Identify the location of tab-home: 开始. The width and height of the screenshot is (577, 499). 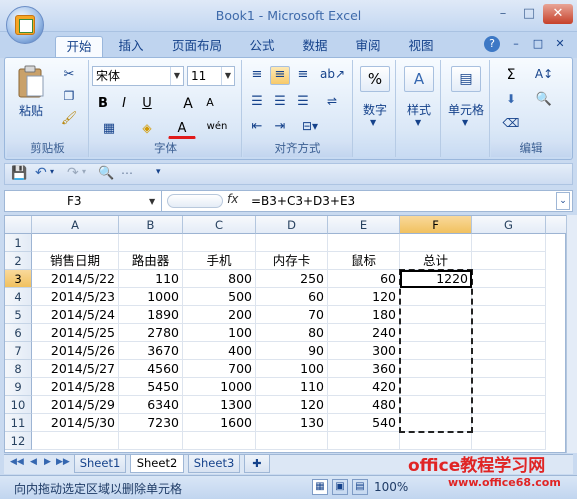
(79, 47).